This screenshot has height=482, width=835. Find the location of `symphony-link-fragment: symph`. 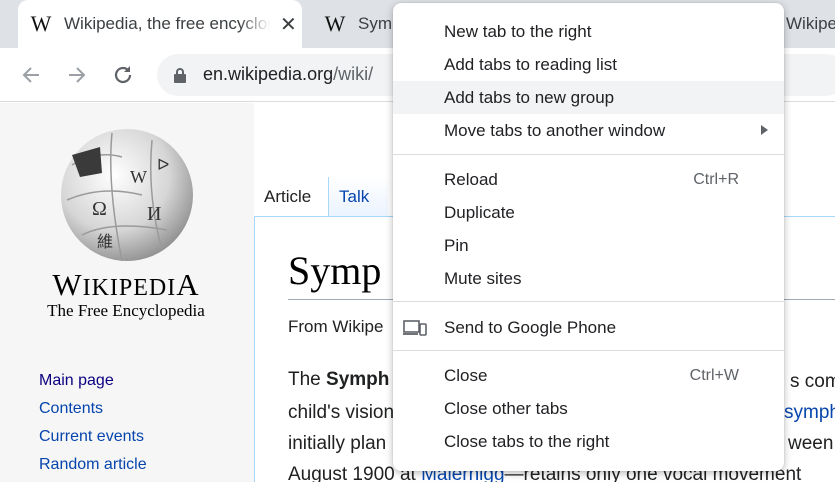

symphony-link-fragment: symph is located at coordinates (809, 413).